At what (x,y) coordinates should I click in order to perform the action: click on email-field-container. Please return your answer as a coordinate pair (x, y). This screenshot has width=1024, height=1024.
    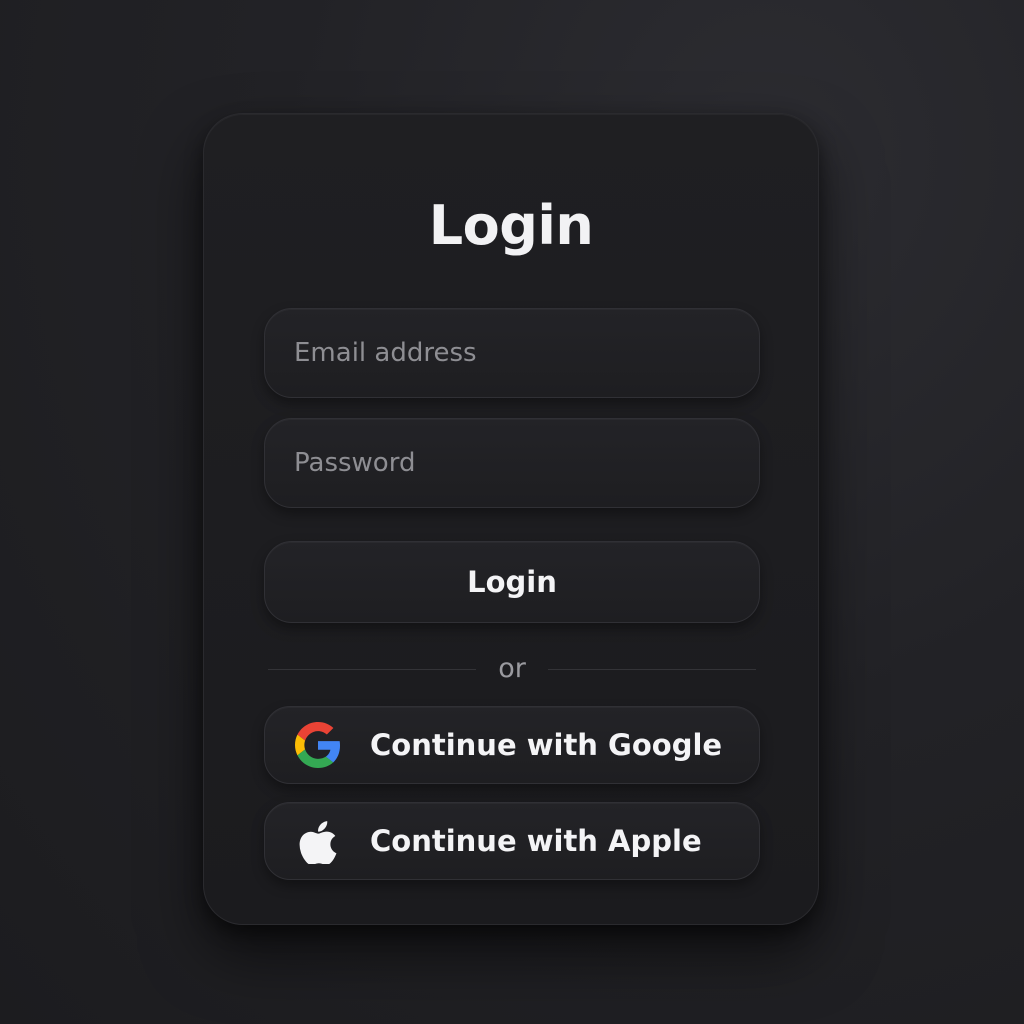
    Looking at the image, I should click on (512, 353).